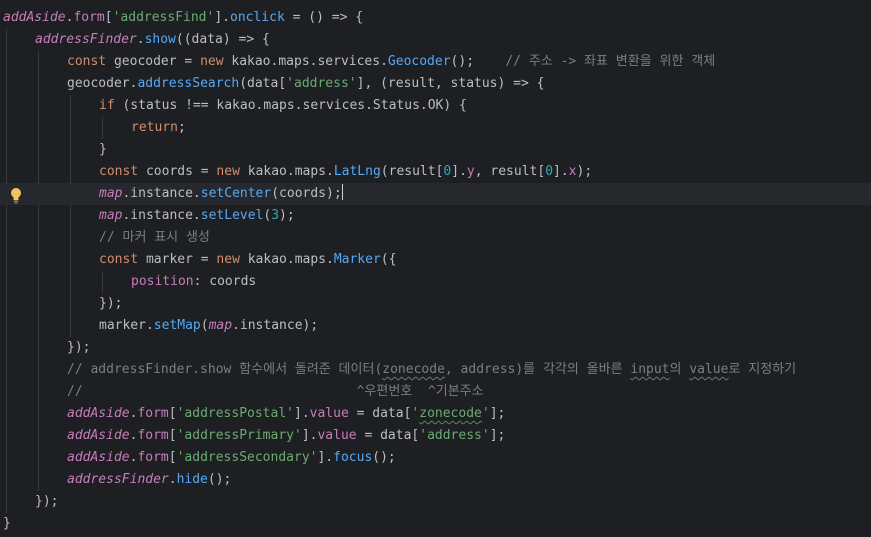 Image resolution: width=871 pixels, height=537 pixels. I want to click on code-token: (, so click(204, 325).